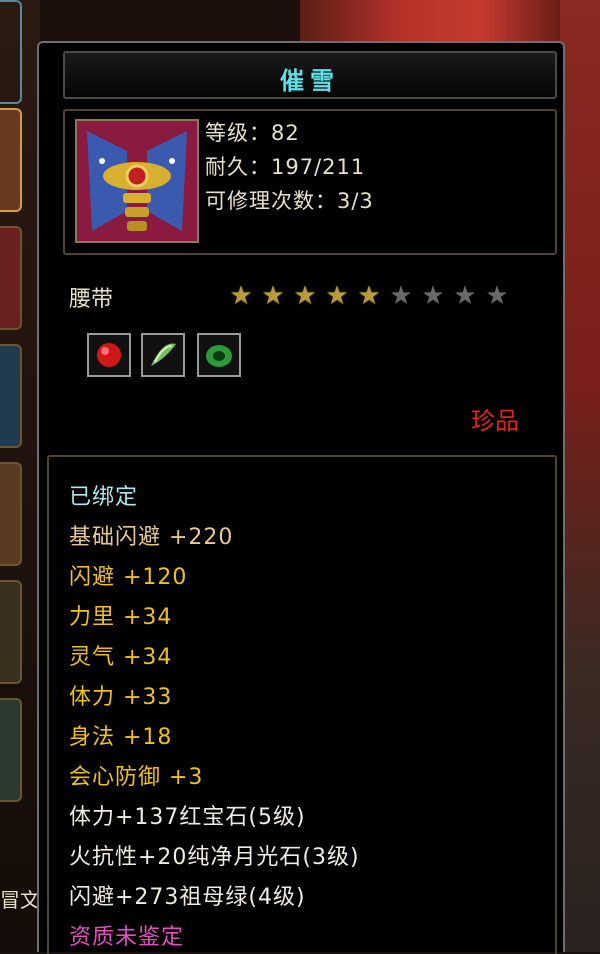 The height and width of the screenshot is (954, 600). I want to click on item-level: 等级：82, so click(252, 133).